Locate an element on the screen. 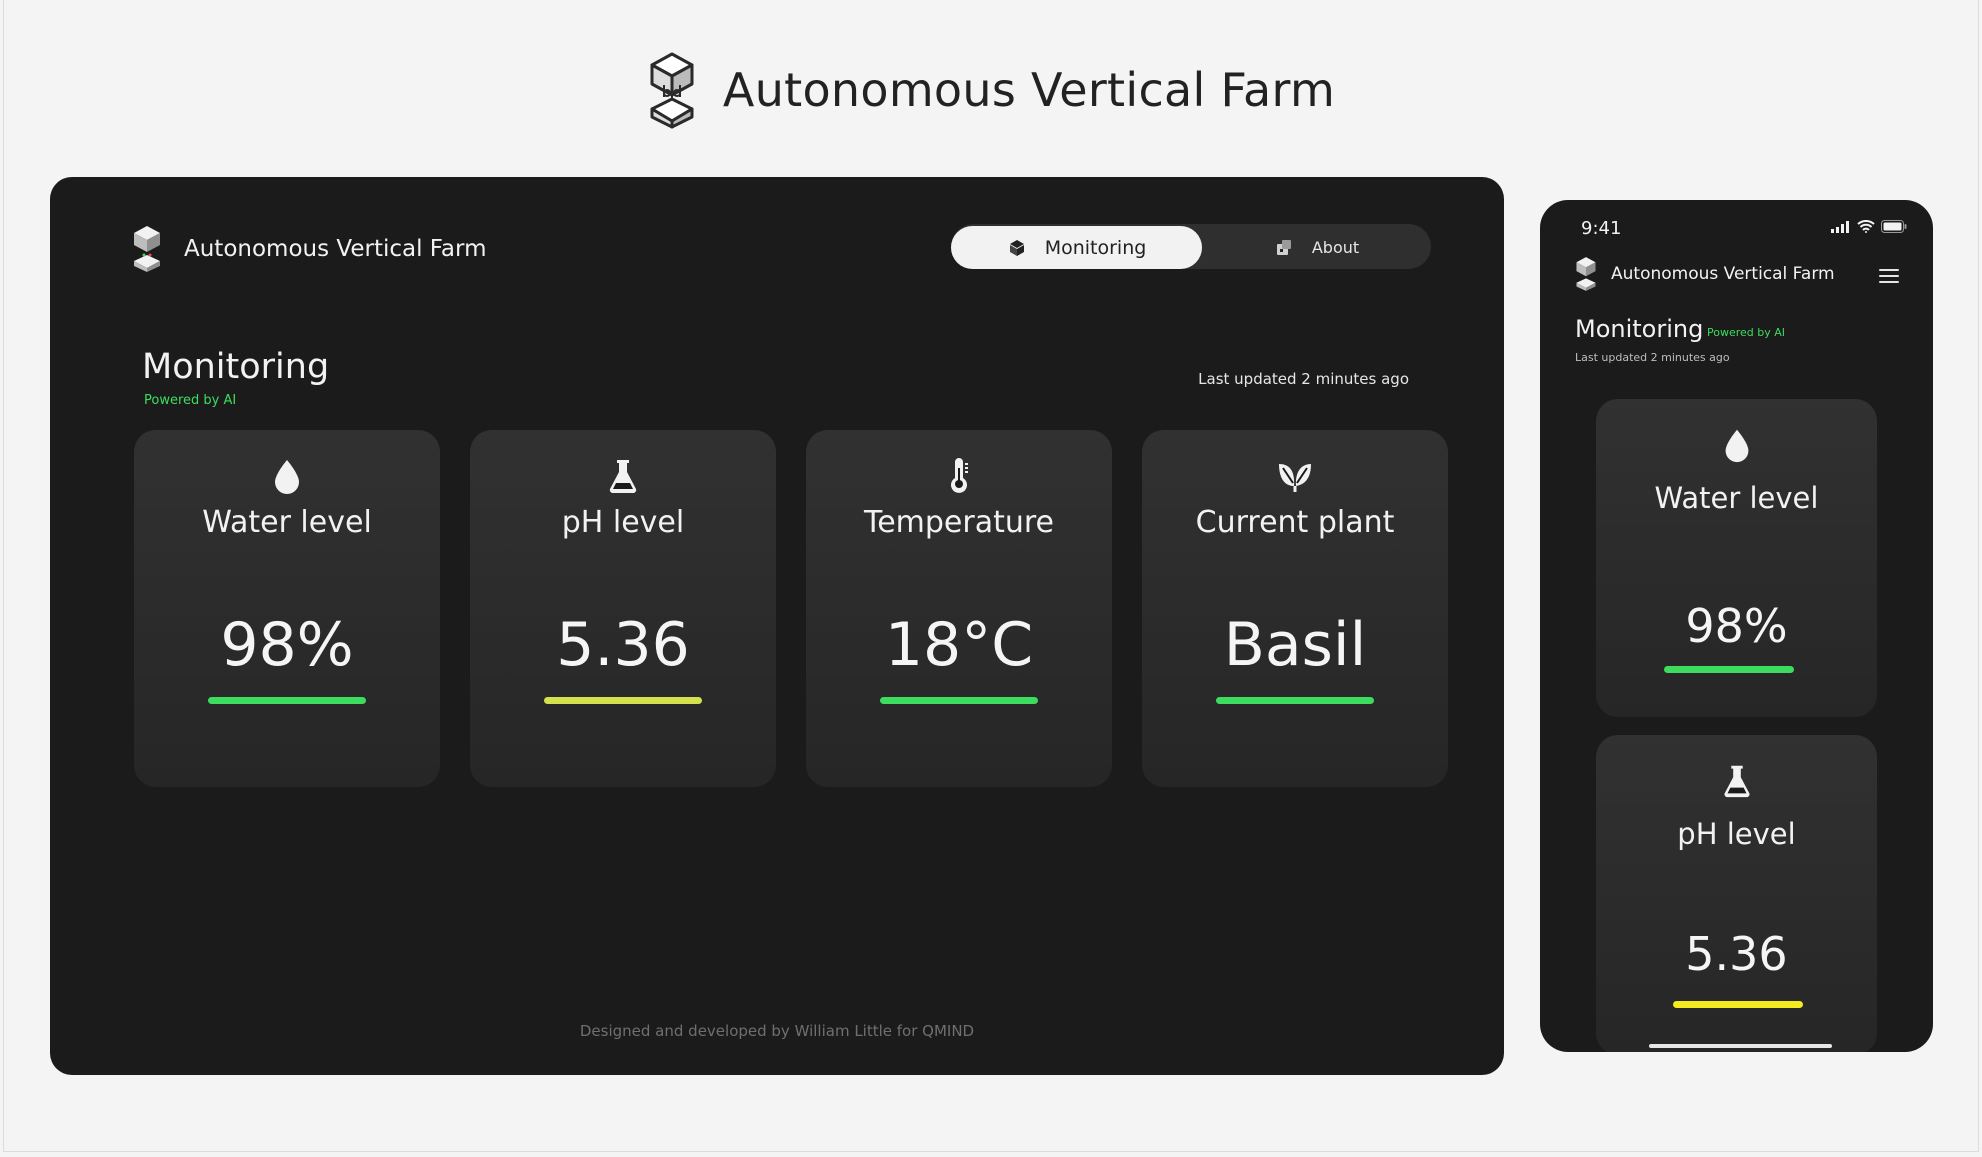 The width and height of the screenshot is (1982, 1157). battery-icon is located at coordinates (1894, 226).